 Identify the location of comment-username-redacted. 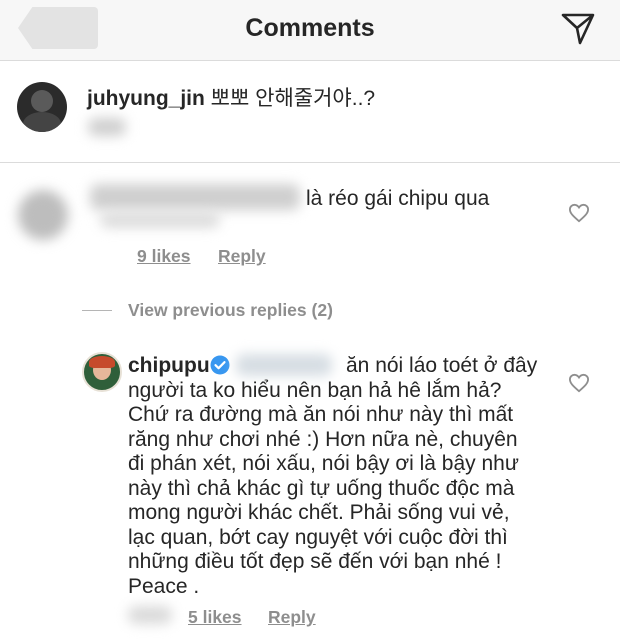
(195, 197).